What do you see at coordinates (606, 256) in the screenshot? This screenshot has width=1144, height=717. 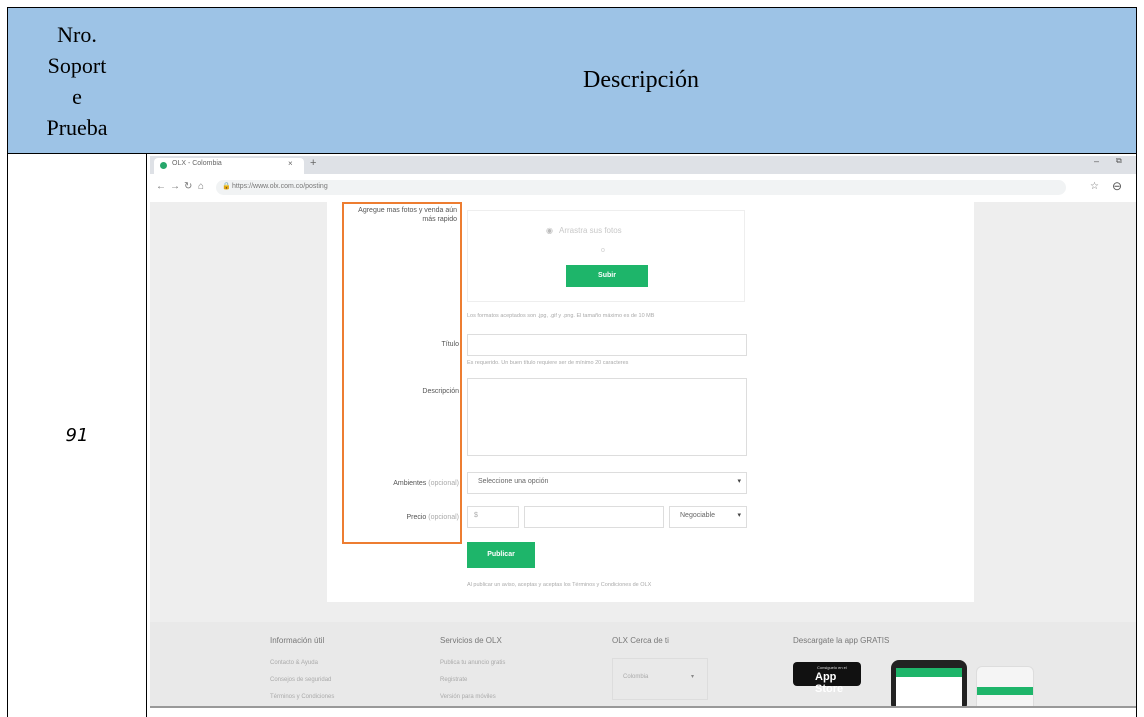 I see `photo-dropzone: ◉ Arrastra sus fotos o Subir` at bounding box center [606, 256].